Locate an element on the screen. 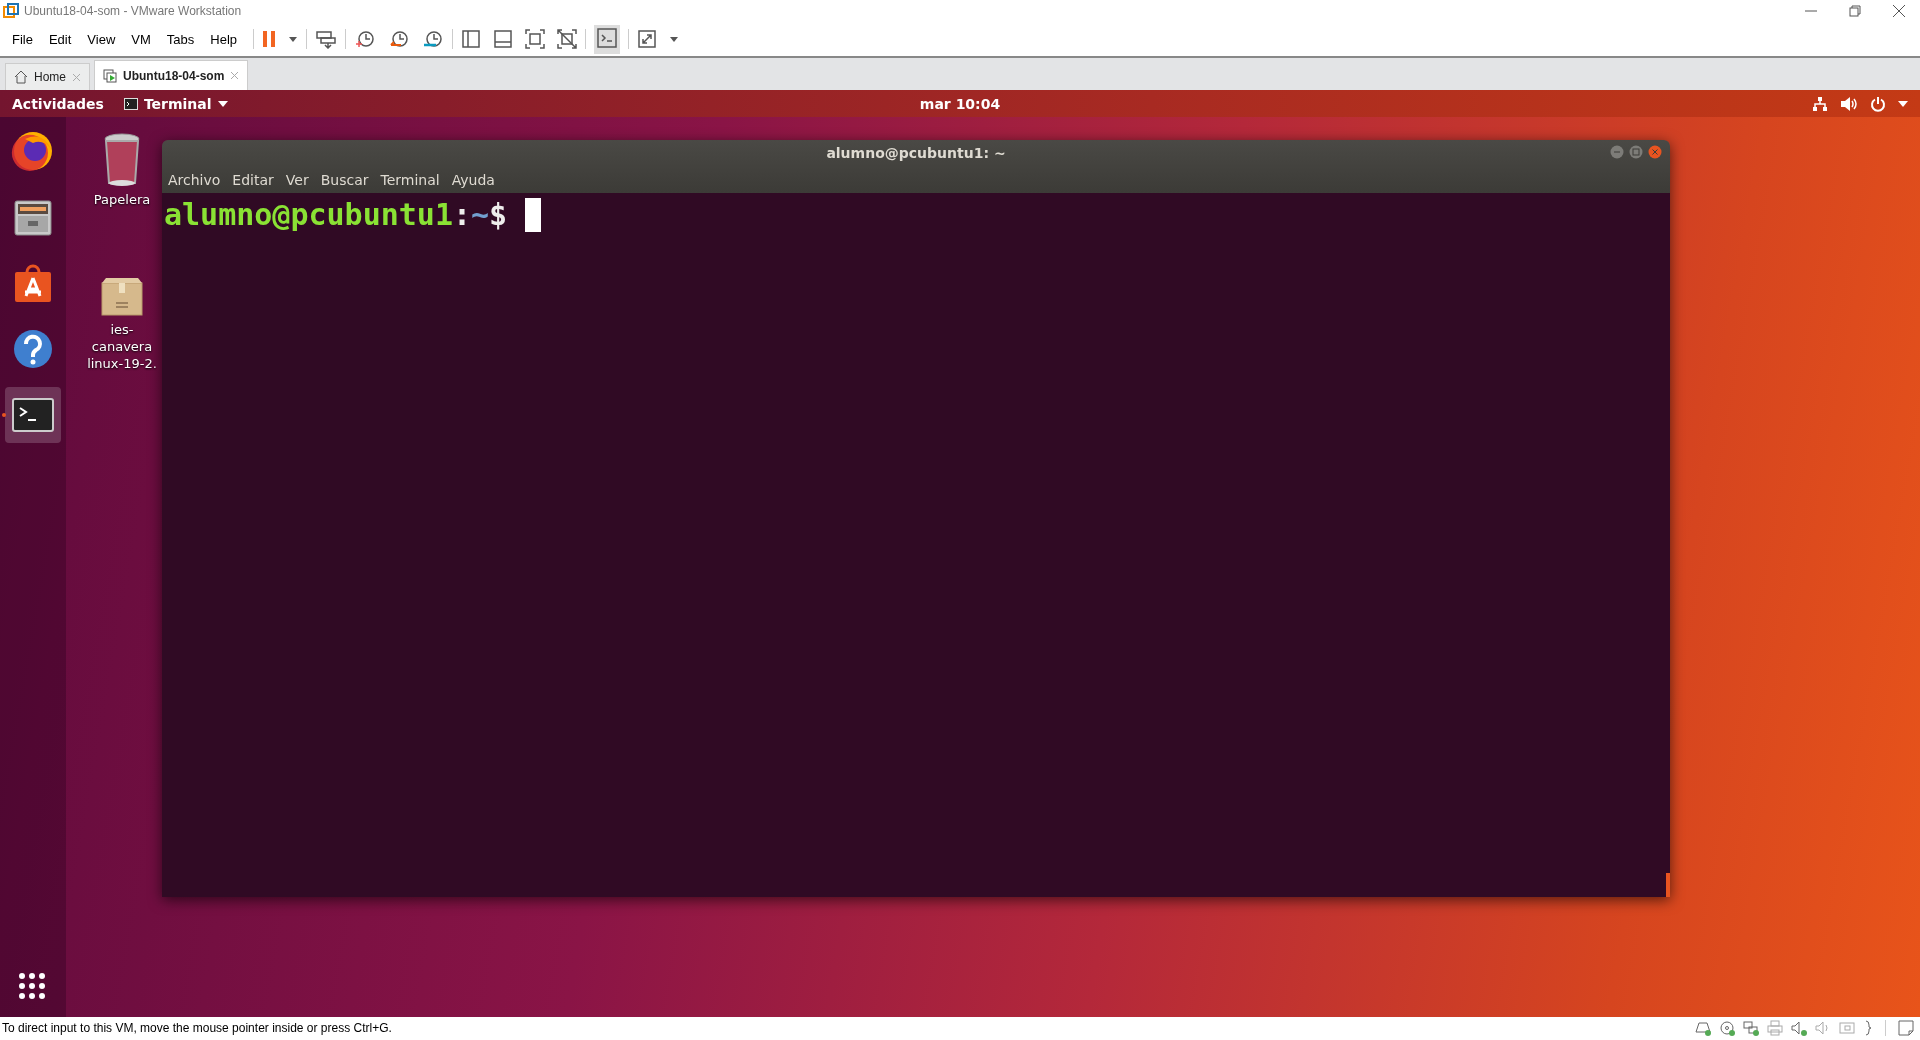 This screenshot has height=1040, width=1920. menu-item: Tabs is located at coordinates (180, 39).